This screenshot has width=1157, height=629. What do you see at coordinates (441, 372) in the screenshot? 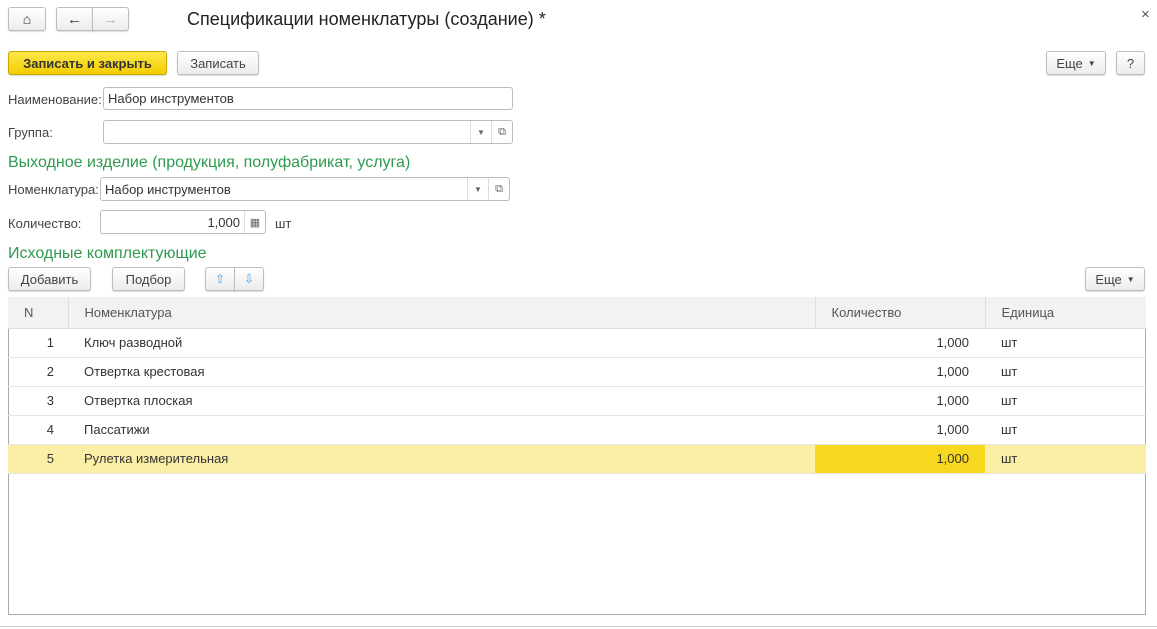
I see `row-item: Отвертка крестовая` at bounding box center [441, 372].